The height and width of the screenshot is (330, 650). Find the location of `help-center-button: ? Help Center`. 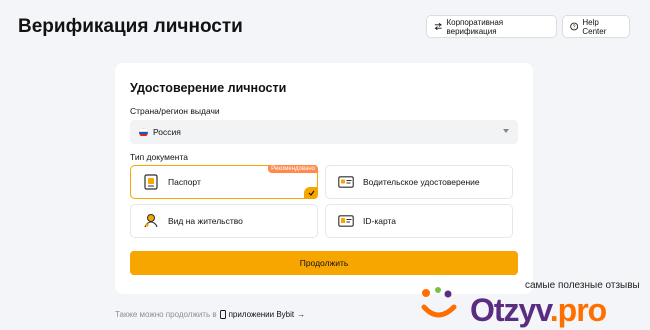

help-center-button: ? Help Center is located at coordinates (596, 26).